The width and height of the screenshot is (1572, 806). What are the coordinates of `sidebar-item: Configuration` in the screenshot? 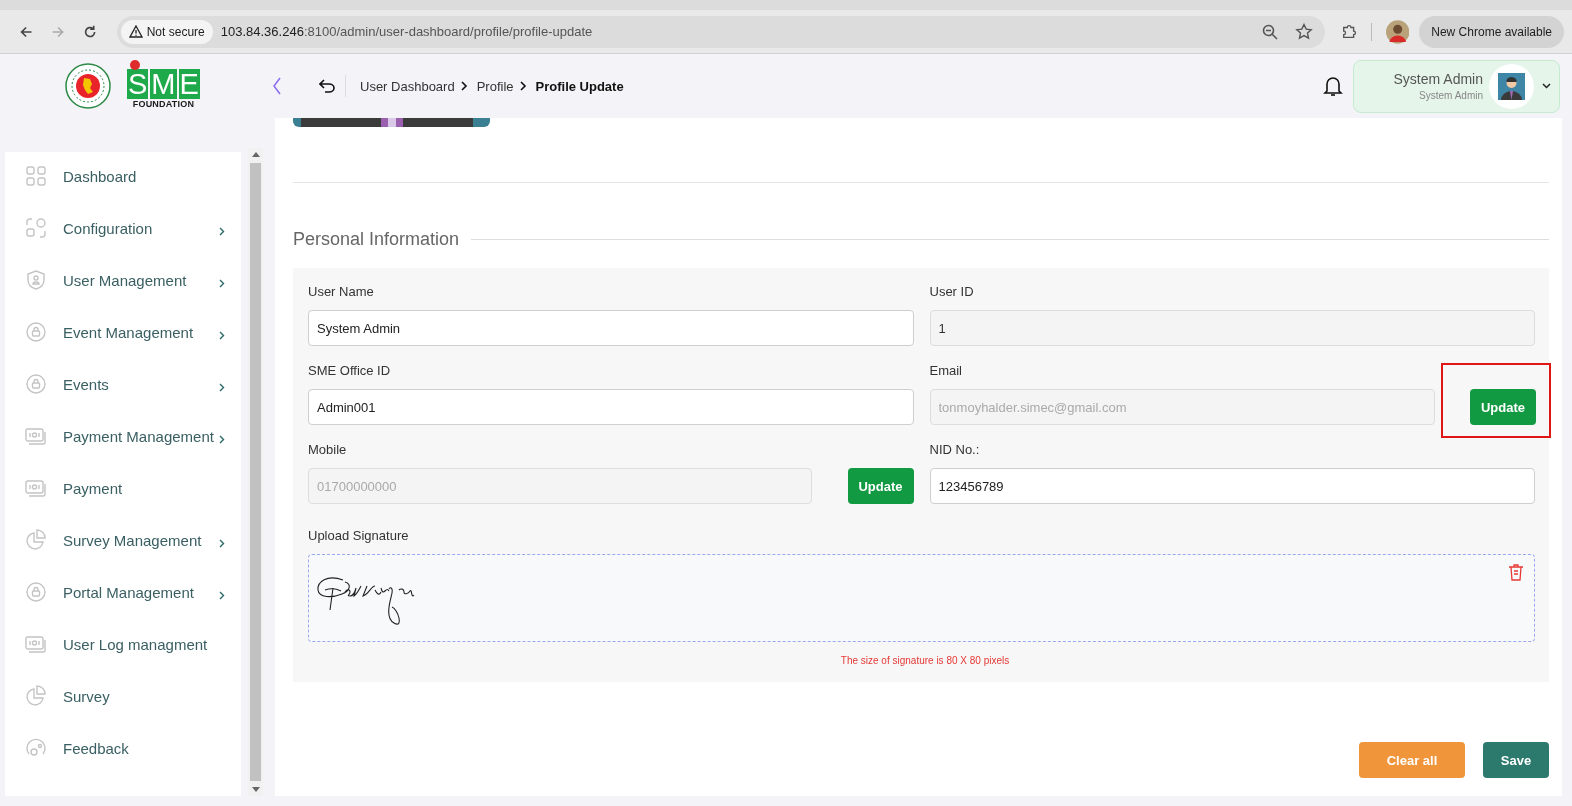 It's located at (123, 228).